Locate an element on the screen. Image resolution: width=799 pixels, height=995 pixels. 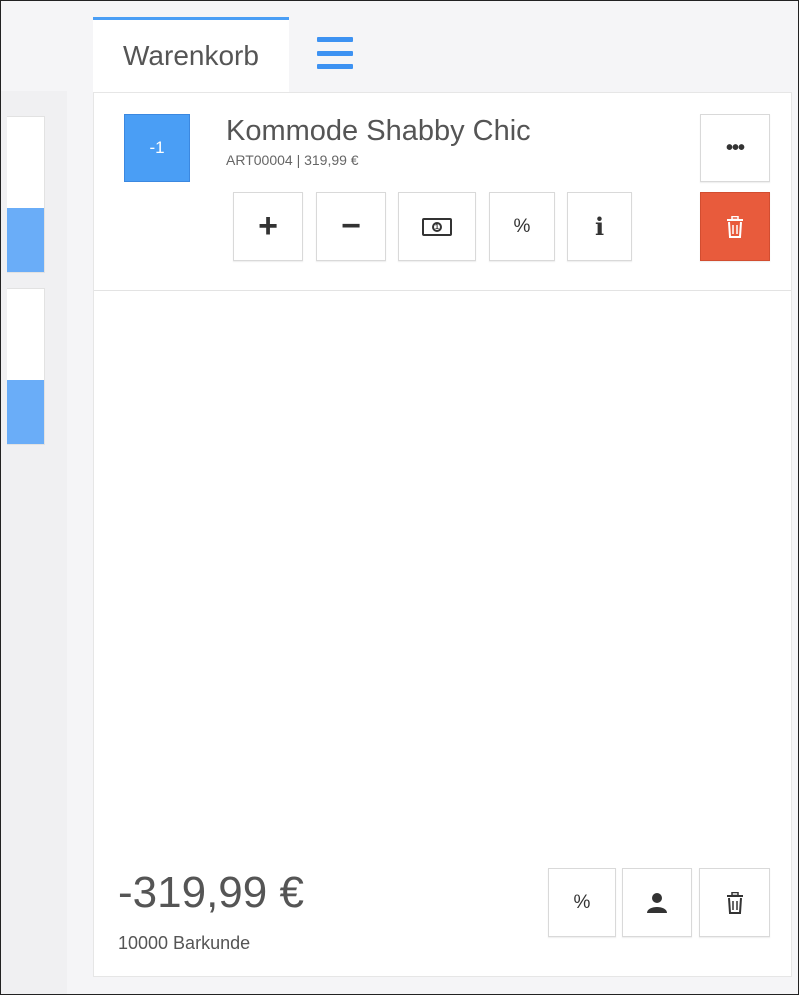
plus-icon: + is located at coordinates (268, 226).